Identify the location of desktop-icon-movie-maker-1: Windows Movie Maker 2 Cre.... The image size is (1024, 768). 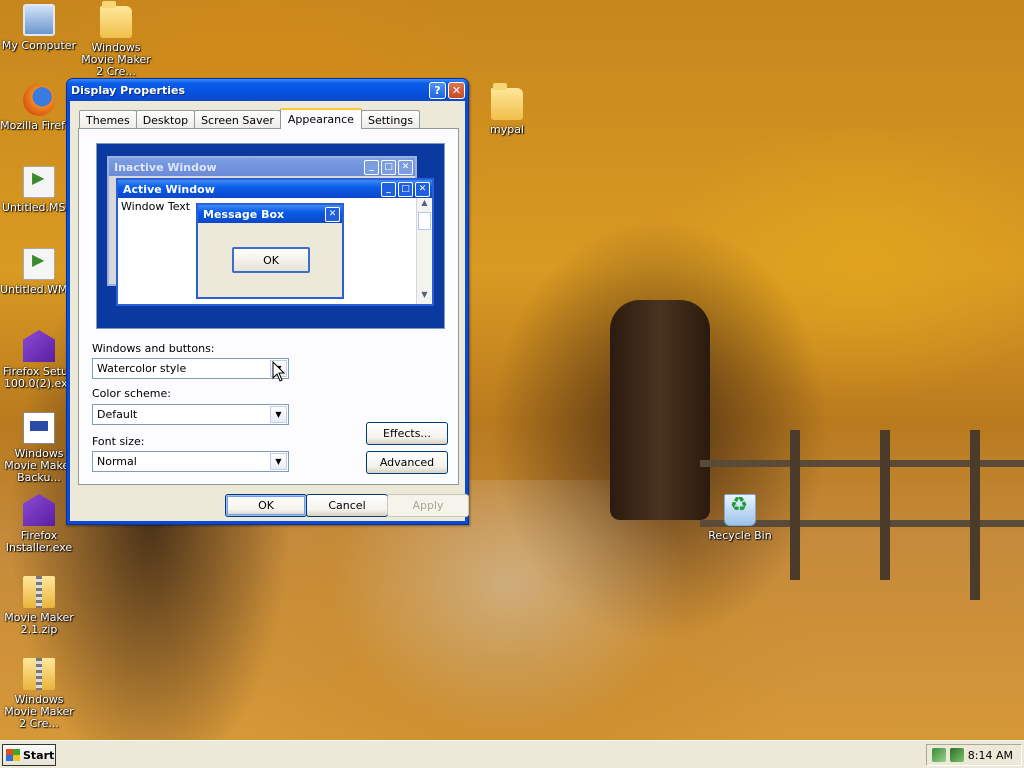
(116, 39).